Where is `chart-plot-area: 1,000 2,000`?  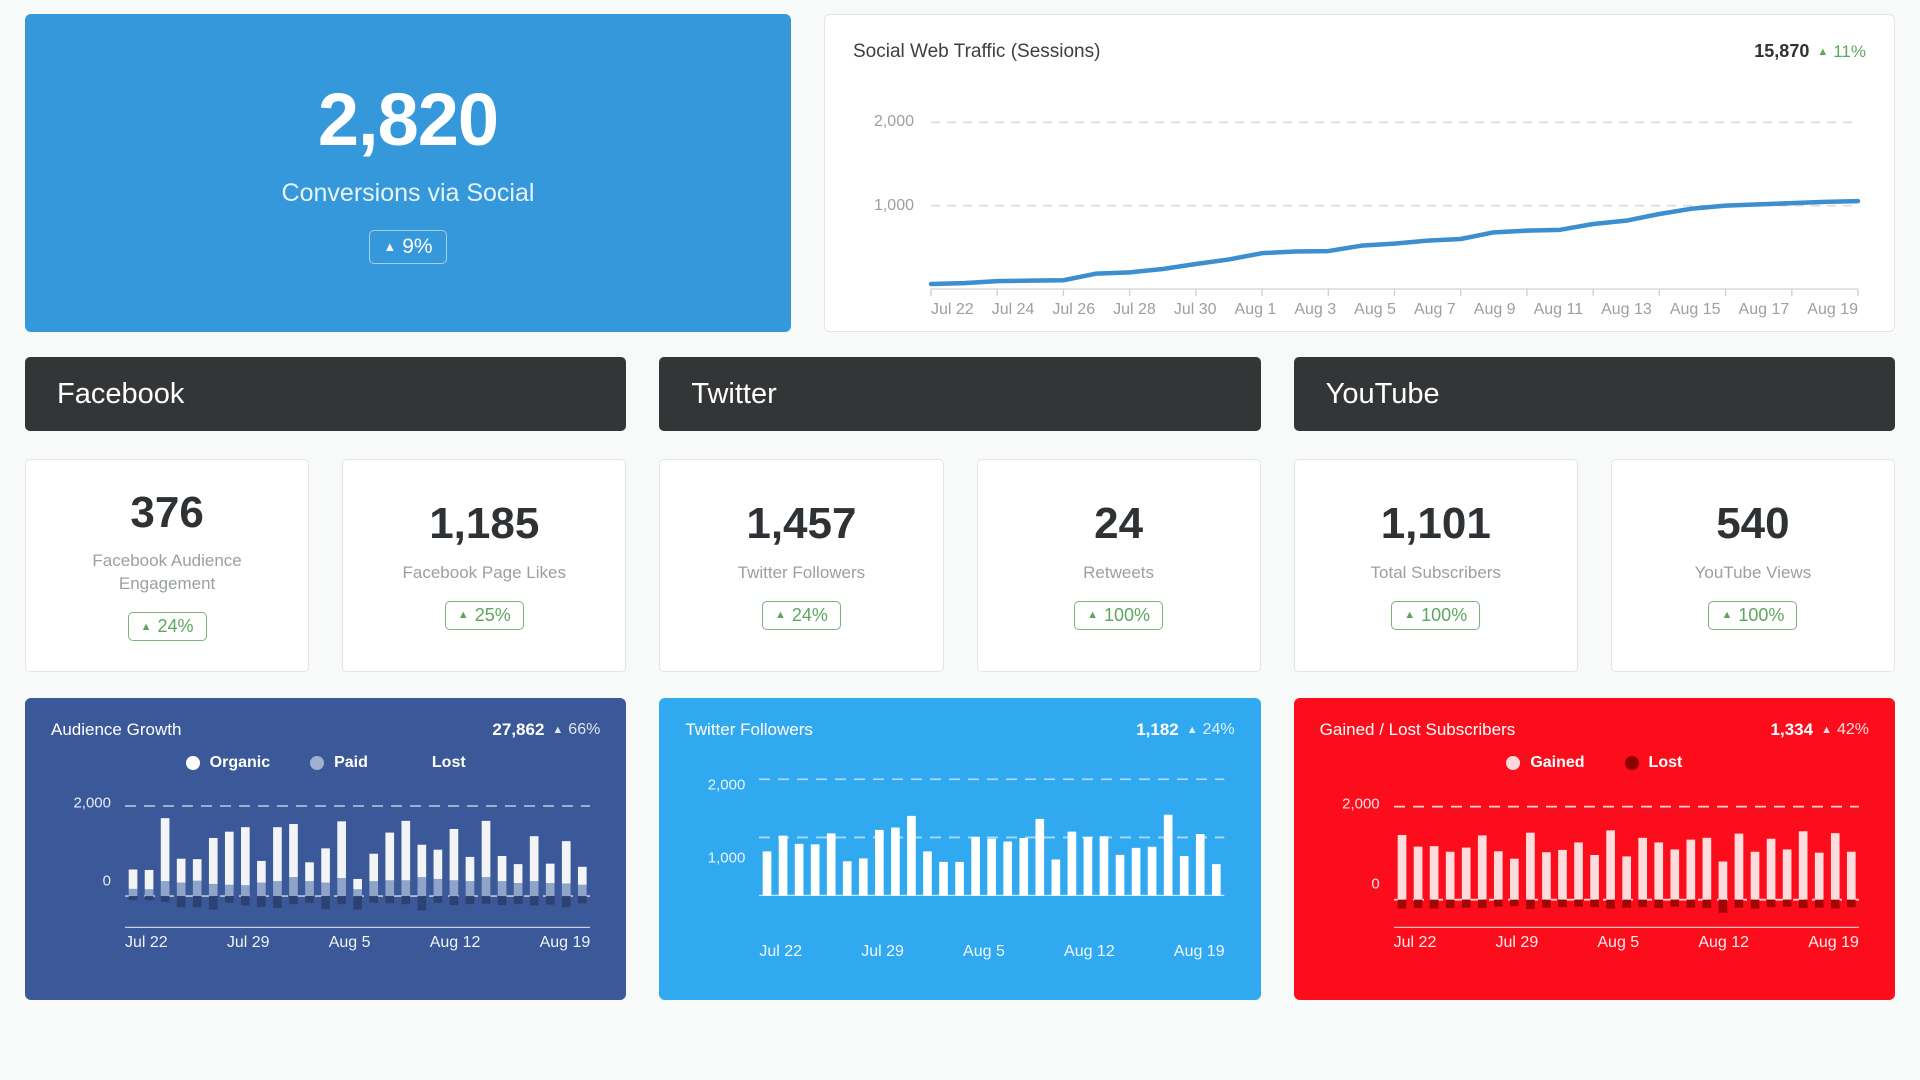 chart-plot-area: 1,000 2,000 is located at coordinates (972, 843).